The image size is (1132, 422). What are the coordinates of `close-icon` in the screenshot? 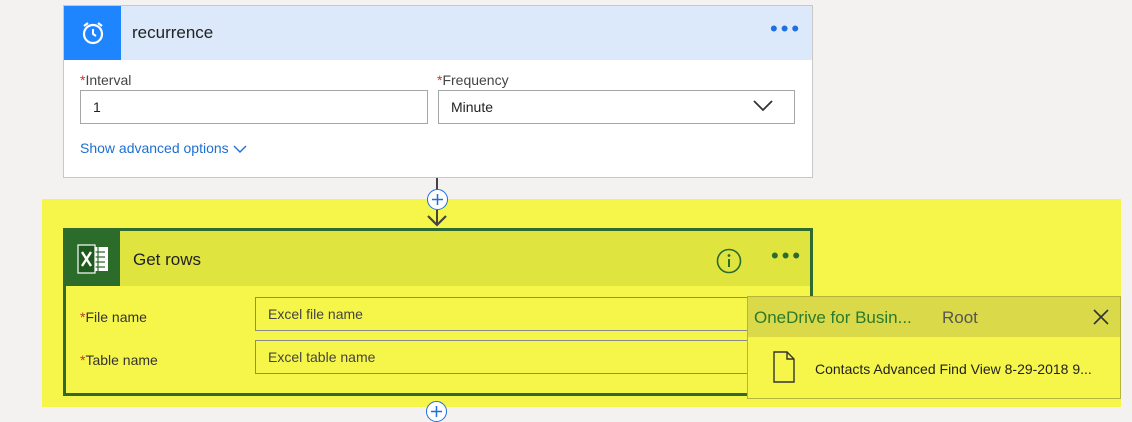 It's located at (1101, 317).